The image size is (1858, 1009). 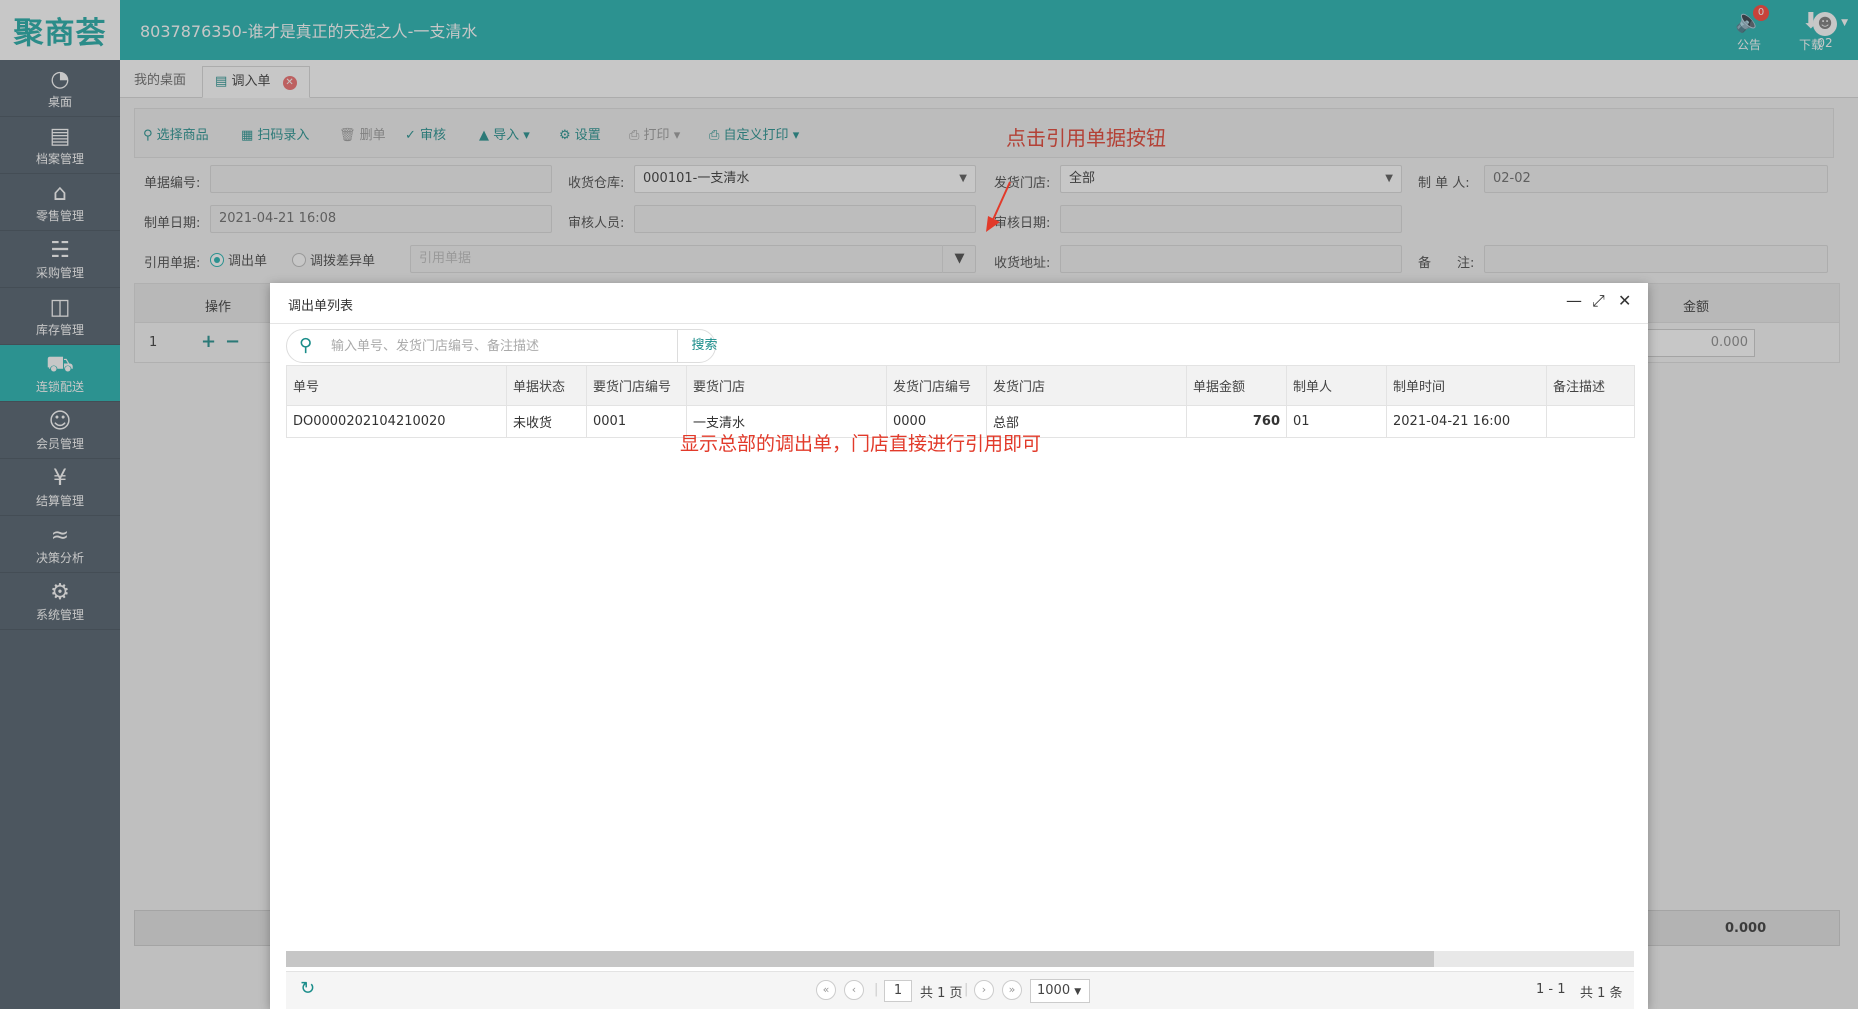 I want to click on total-items: 共 1 条, so click(x=1601, y=993).